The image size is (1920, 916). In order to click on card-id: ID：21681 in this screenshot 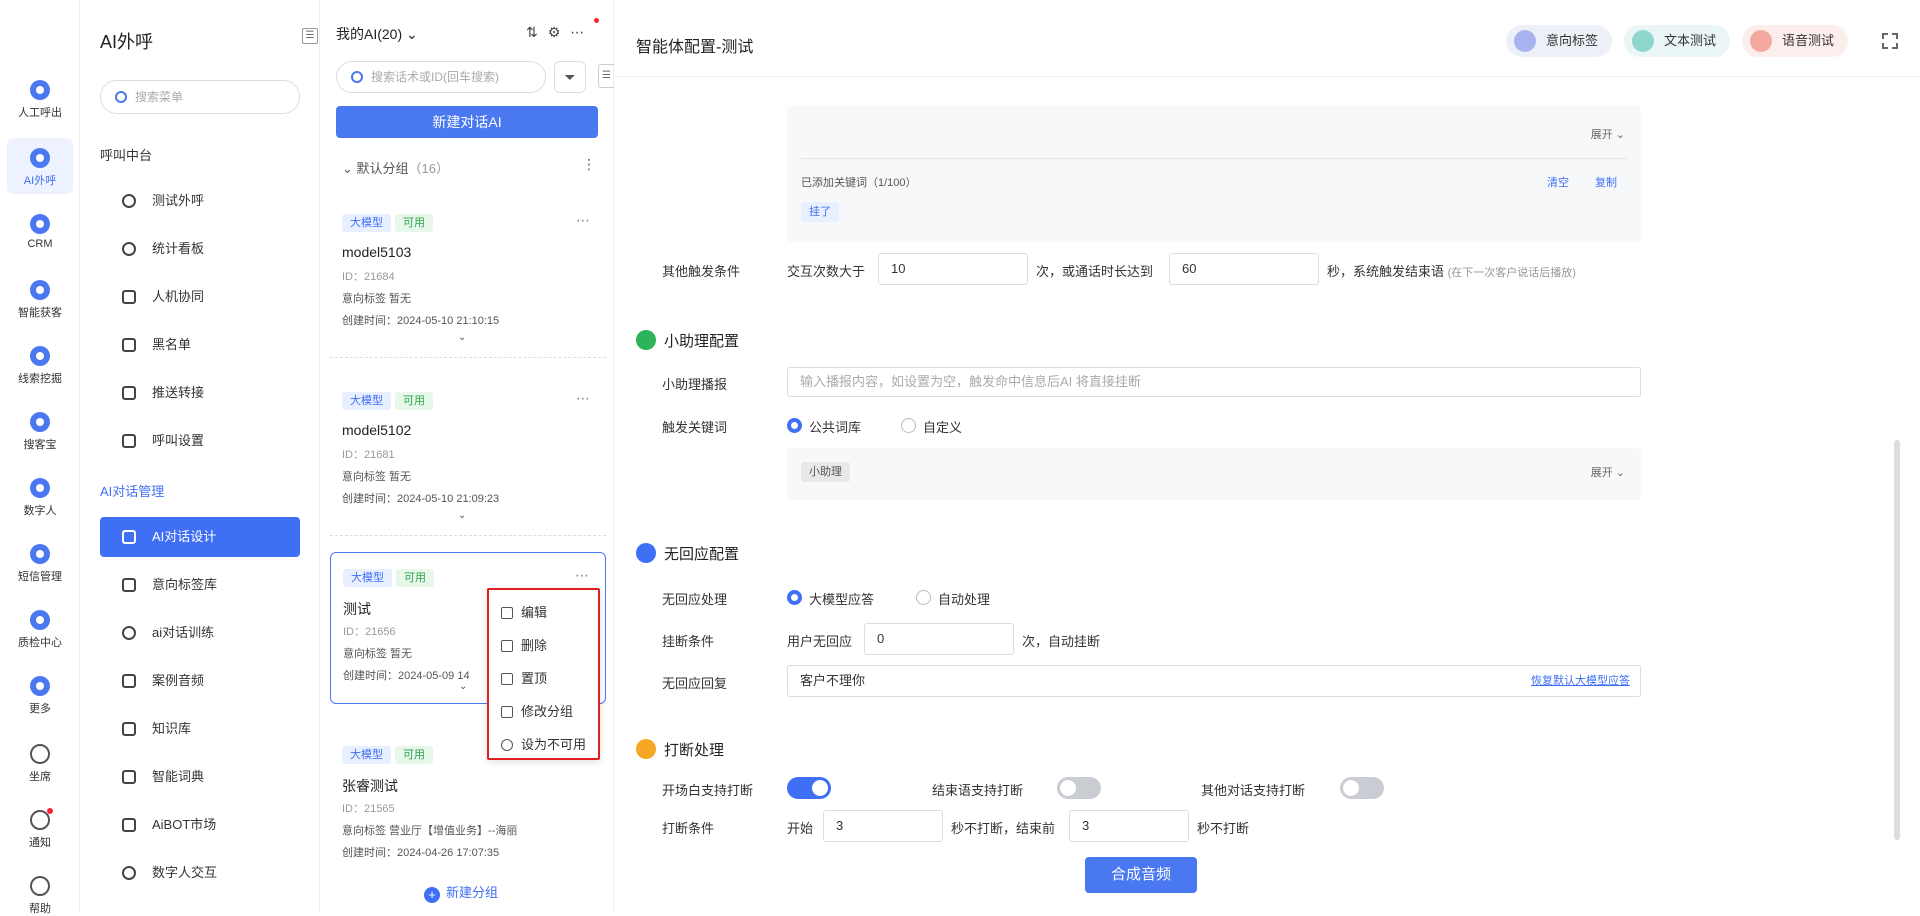, I will do `click(368, 455)`.